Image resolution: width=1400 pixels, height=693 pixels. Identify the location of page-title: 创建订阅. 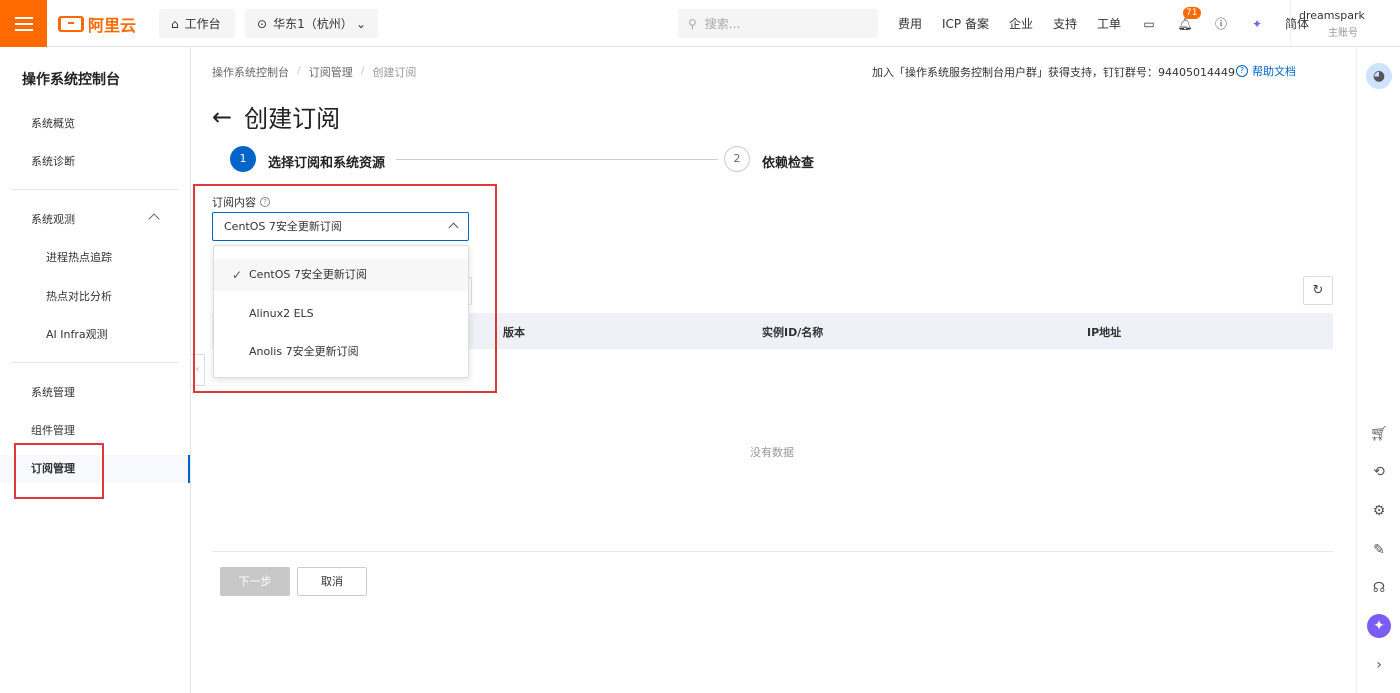
(292, 119).